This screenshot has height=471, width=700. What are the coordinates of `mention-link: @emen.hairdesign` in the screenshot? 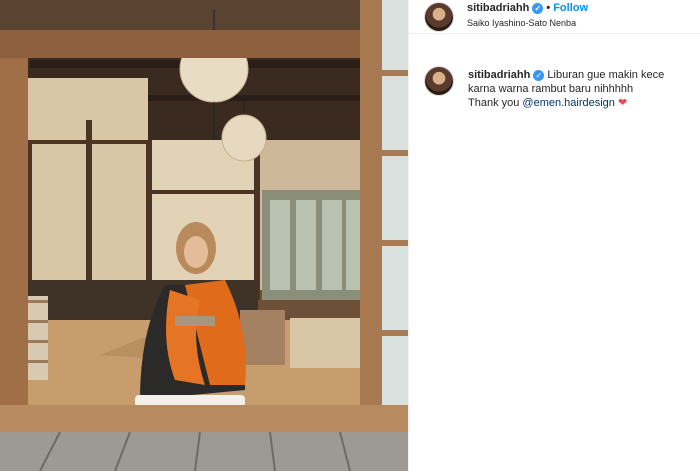 It's located at (568, 103).